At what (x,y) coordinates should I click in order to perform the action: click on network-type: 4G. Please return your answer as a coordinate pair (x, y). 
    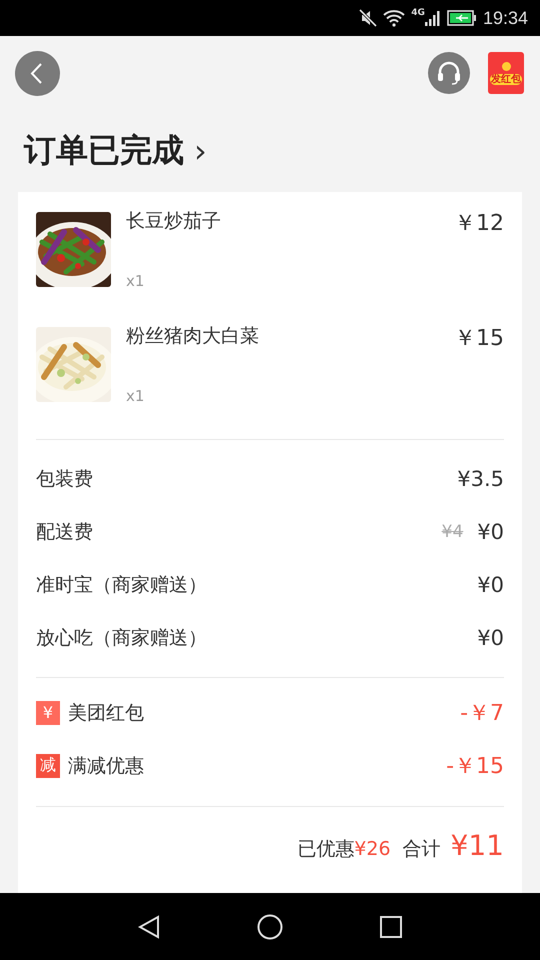
    Looking at the image, I should click on (418, 13).